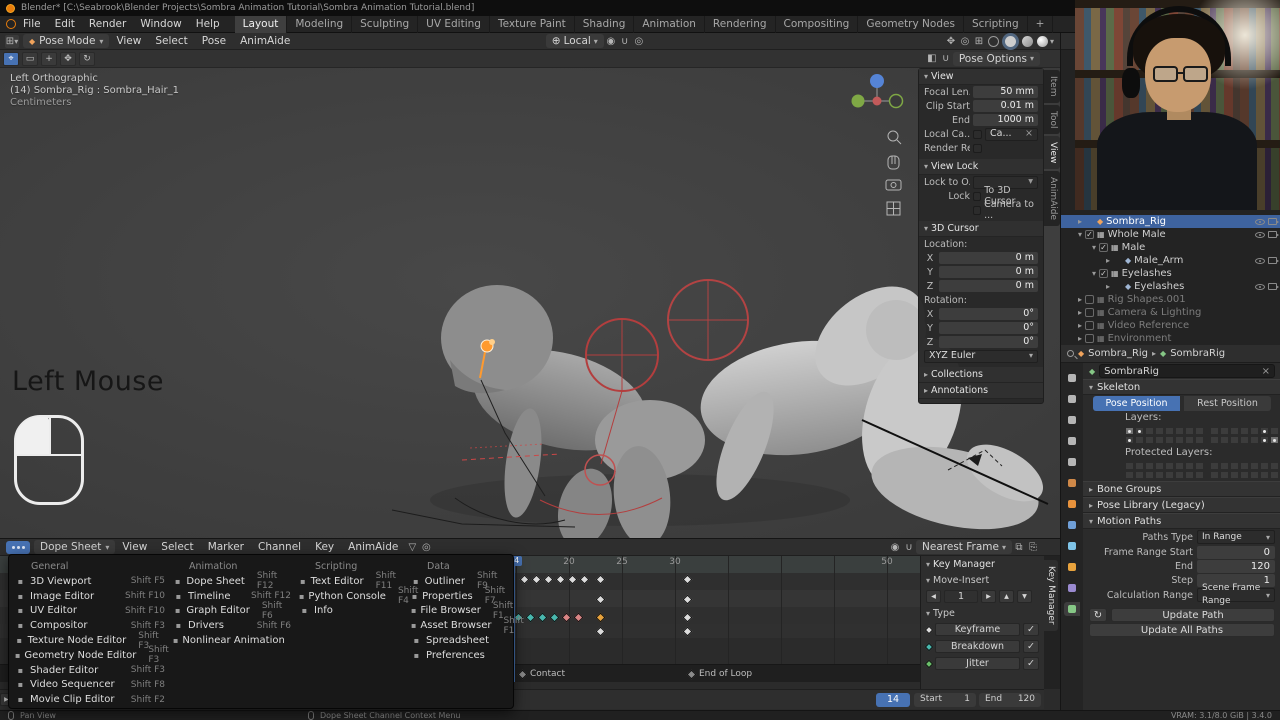 The image size is (1280, 720). Describe the element at coordinates (68, 58) in the screenshot. I see `move-tool-button: ✥` at that location.